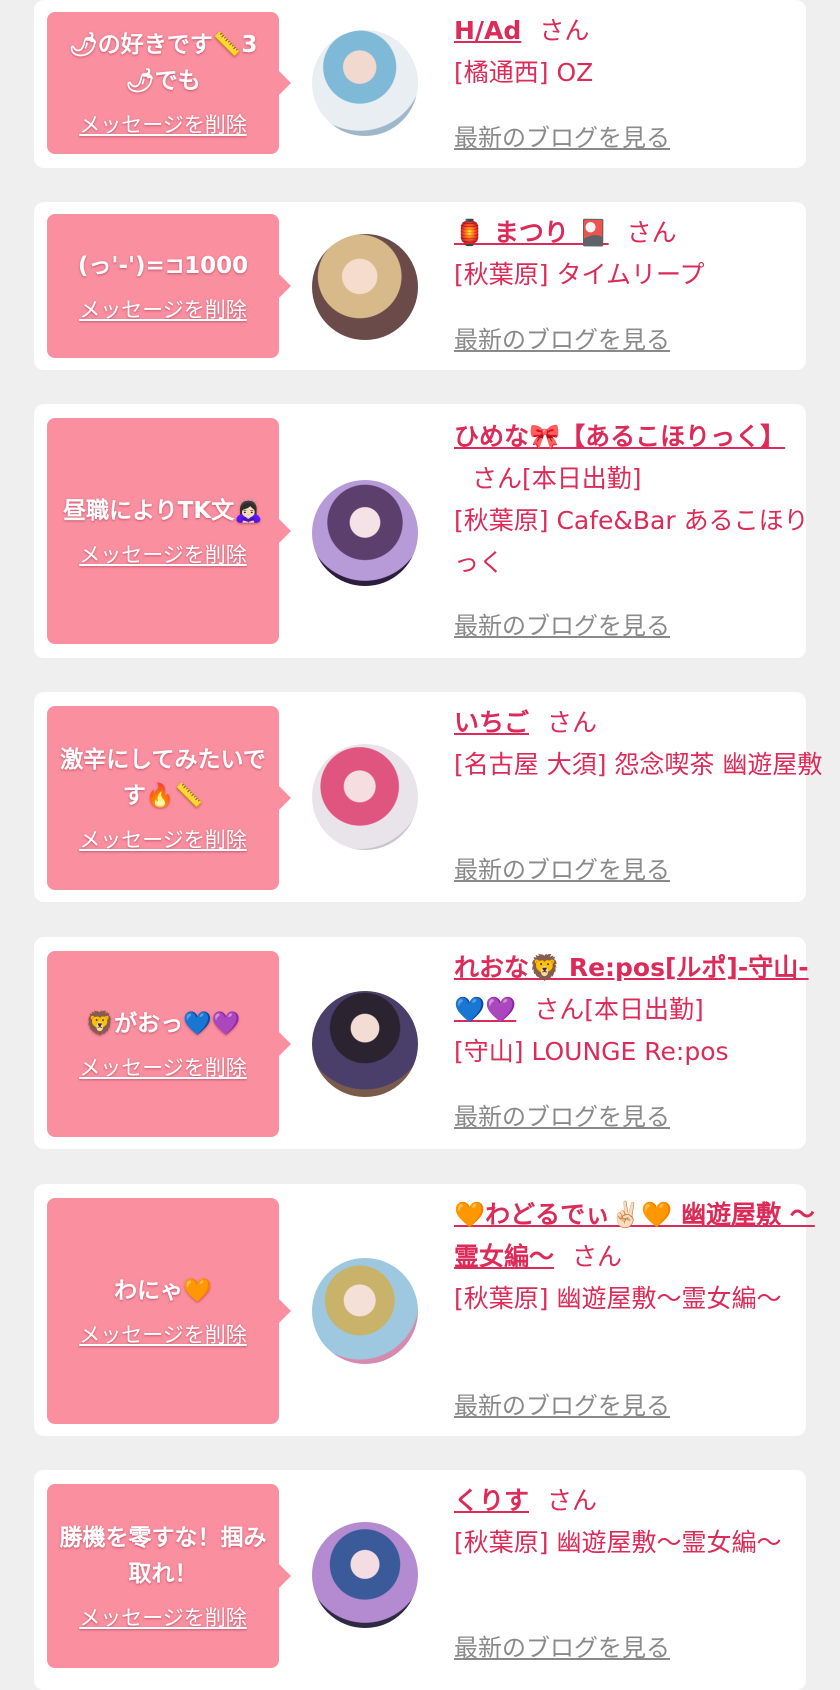 Image resolution: width=840 pixels, height=1690 pixels. What do you see at coordinates (639, 1501) in the screenshot?
I see `name-line: くりす さん` at bounding box center [639, 1501].